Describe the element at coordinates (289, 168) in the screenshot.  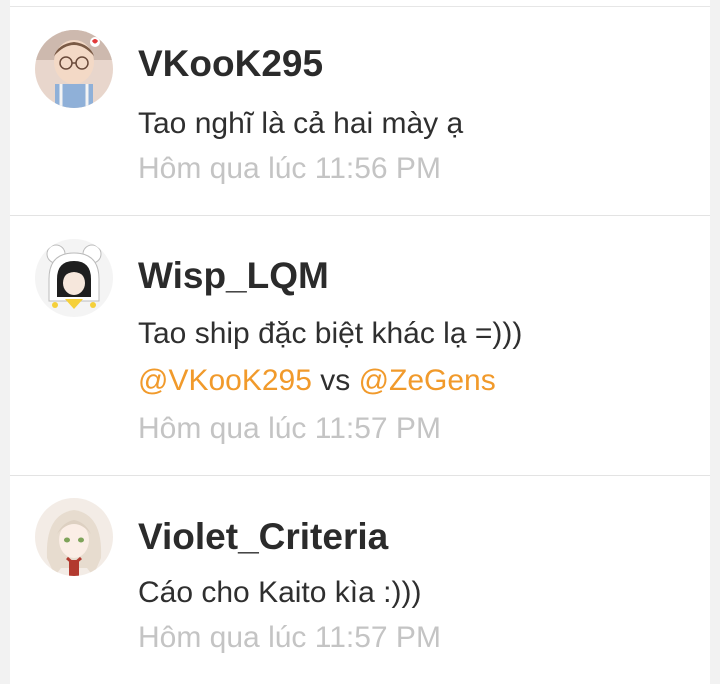
I see `comment-timestamp: Hôm qua lúc 11:56 PM` at that location.